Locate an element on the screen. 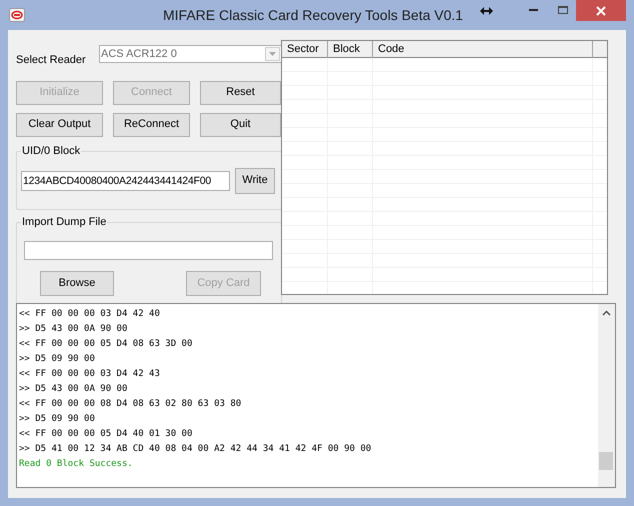 The image size is (634, 506). log-line: << FF 00 00 00 08 D4 08 63 02 80 63 03 80 is located at coordinates (130, 404).